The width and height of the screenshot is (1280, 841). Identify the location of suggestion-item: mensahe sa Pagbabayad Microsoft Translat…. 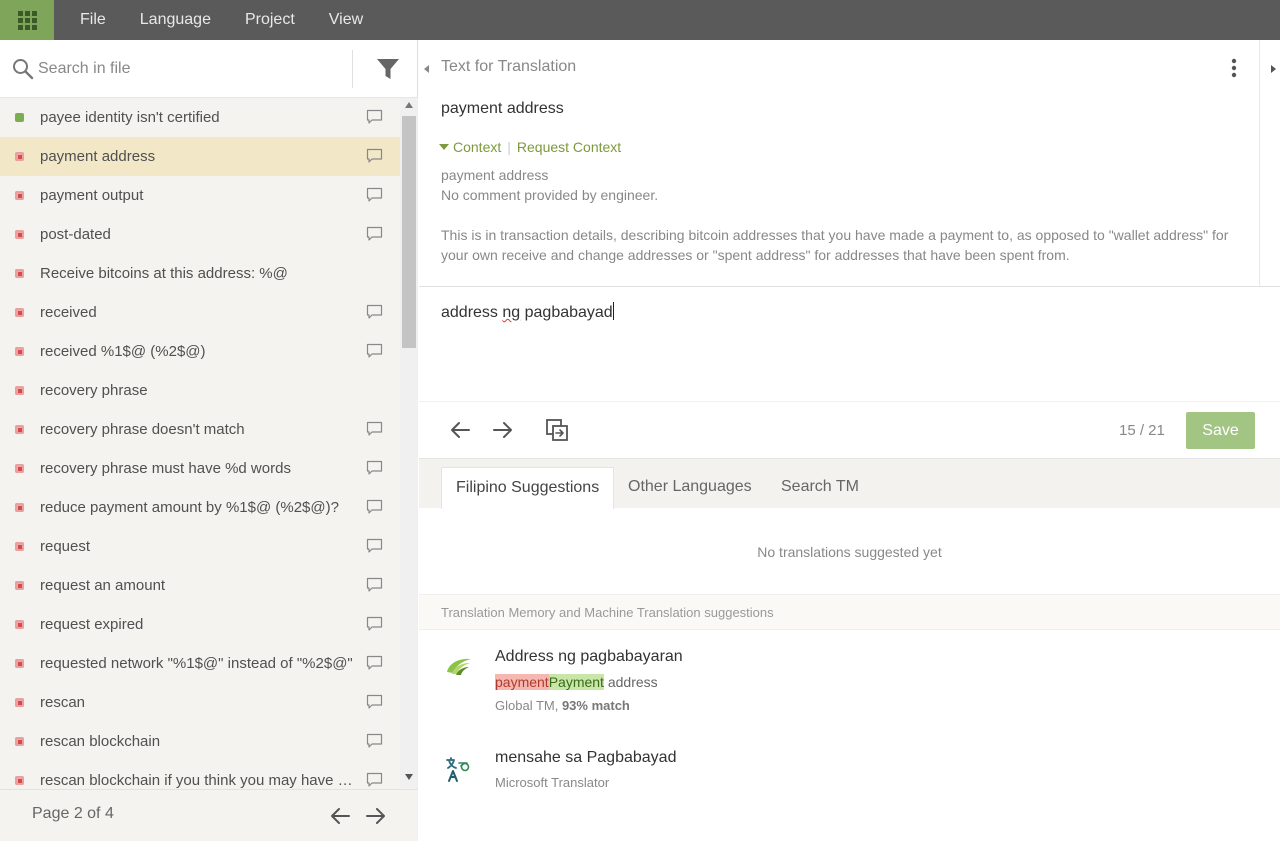
(849, 794).